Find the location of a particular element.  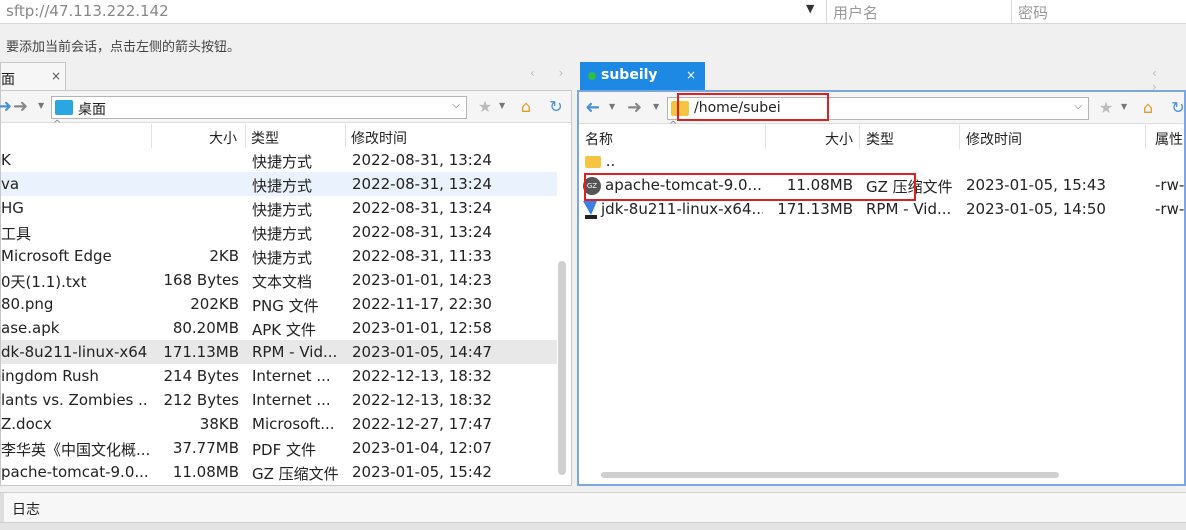

col-name: 名称 is located at coordinates (599, 139).